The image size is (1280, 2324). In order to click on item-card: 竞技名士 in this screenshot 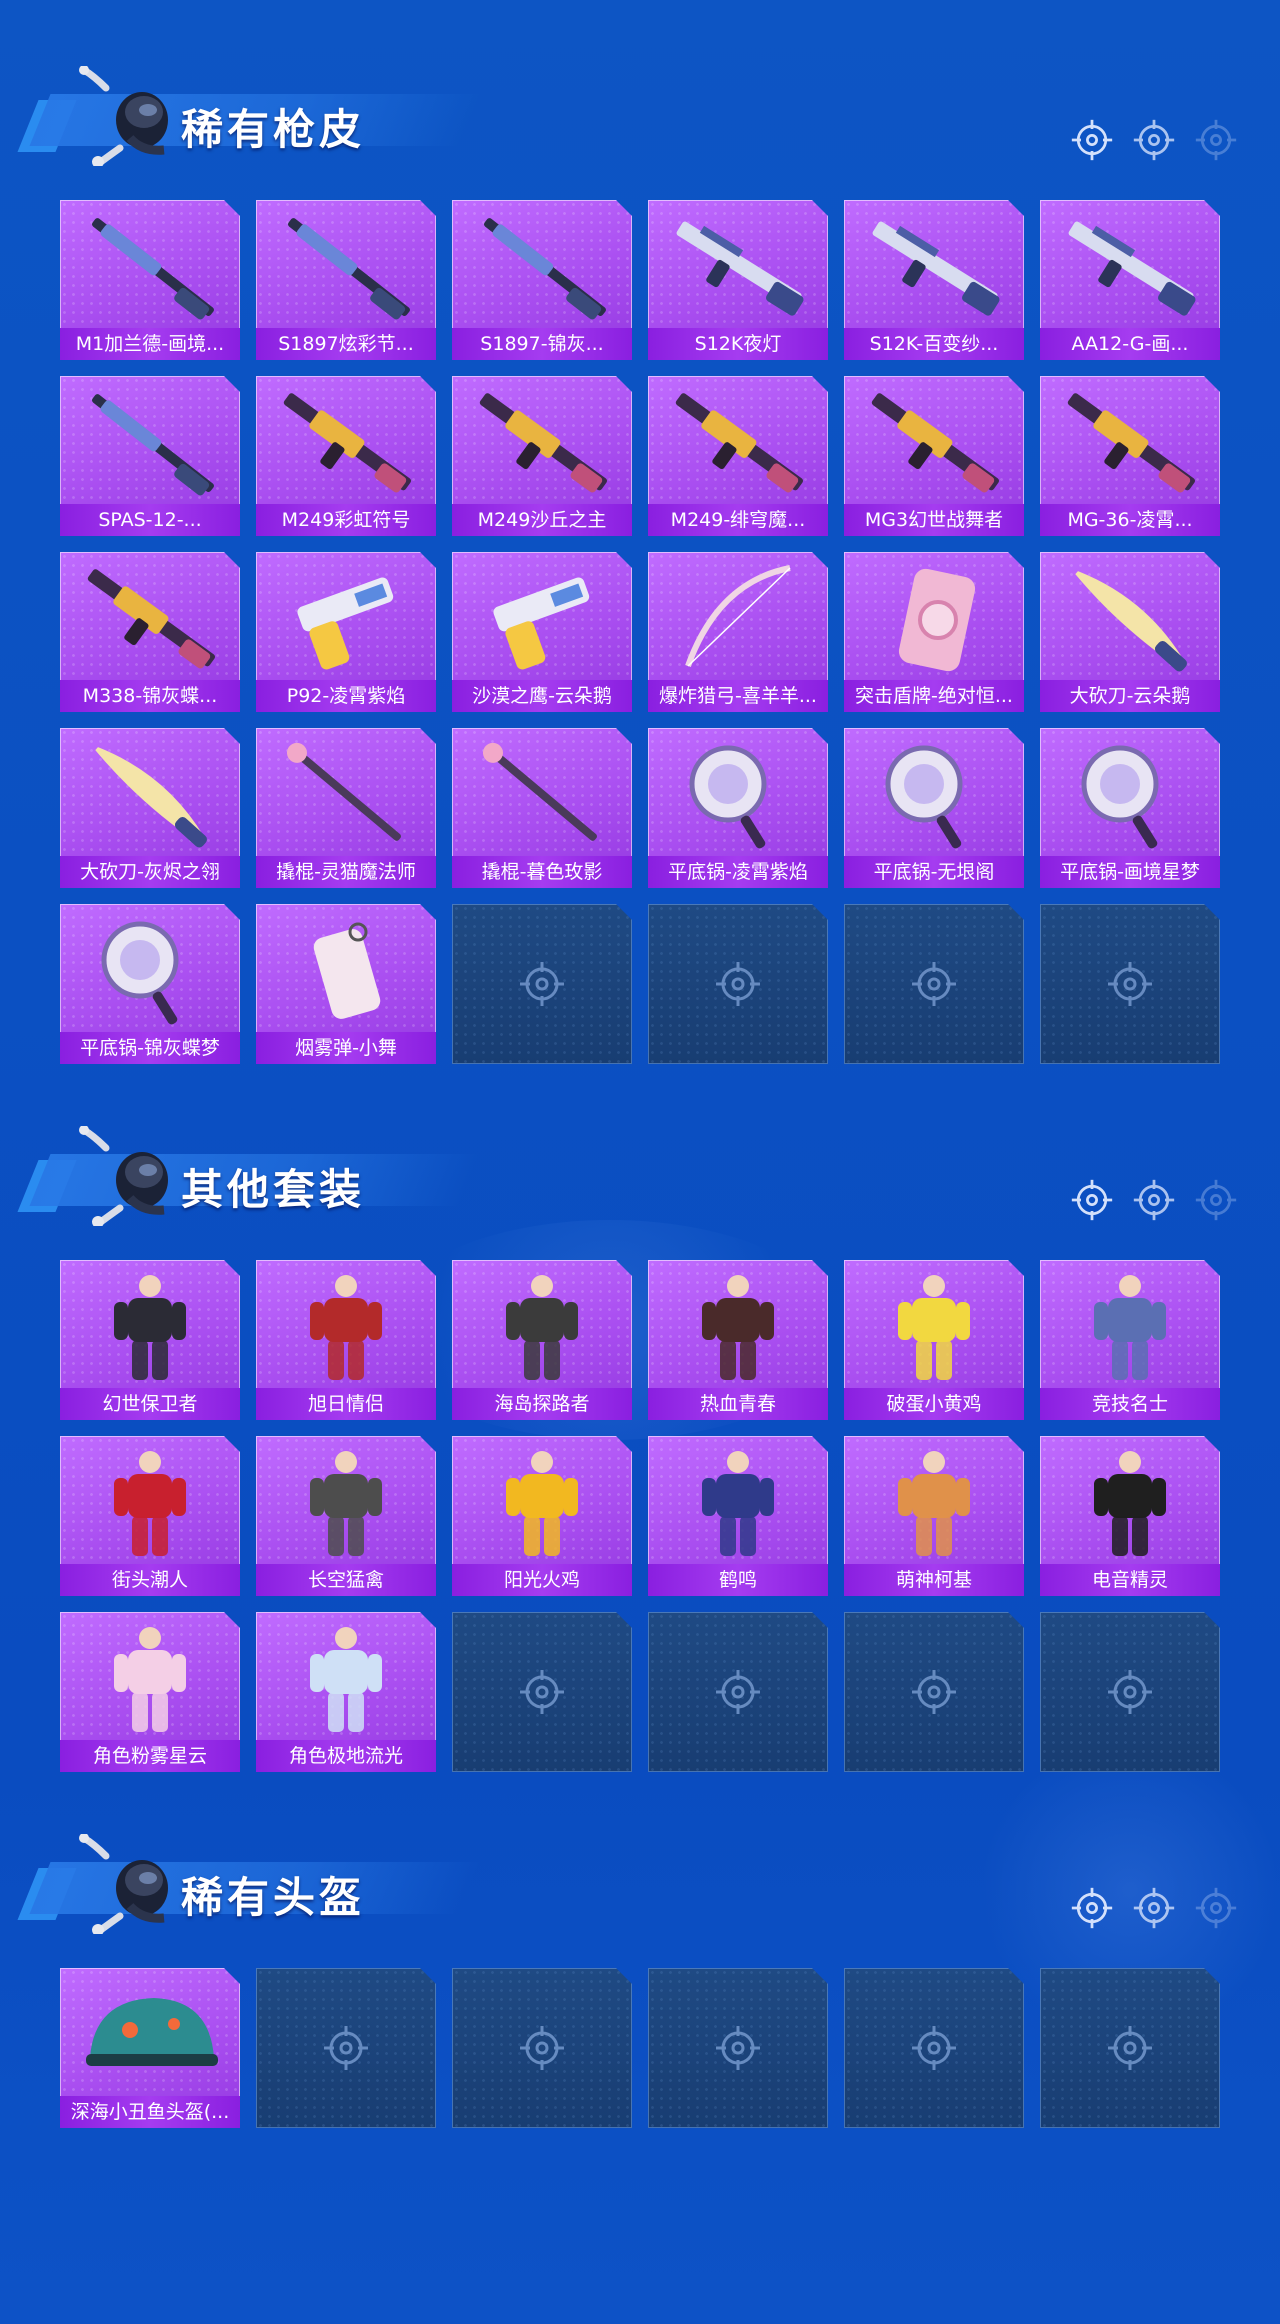, I will do `click(1130, 1340)`.